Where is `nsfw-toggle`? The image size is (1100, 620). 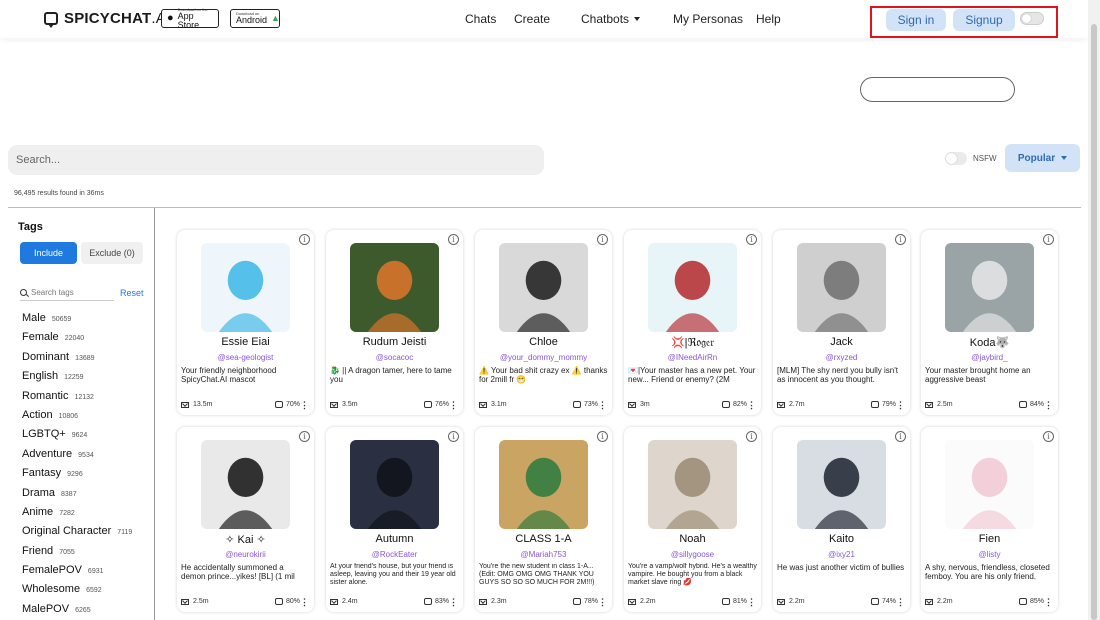
nsfw-toggle is located at coordinates (956, 158).